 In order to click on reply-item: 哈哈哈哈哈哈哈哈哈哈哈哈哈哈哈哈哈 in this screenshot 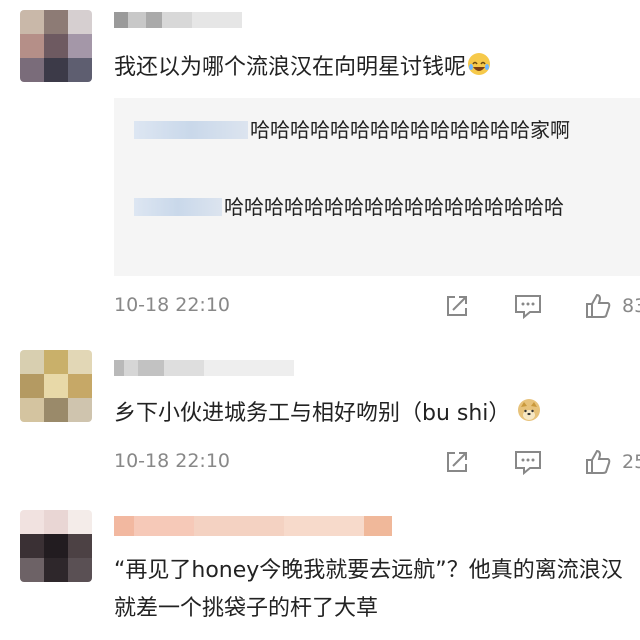, I will do `click(384, 207)`.